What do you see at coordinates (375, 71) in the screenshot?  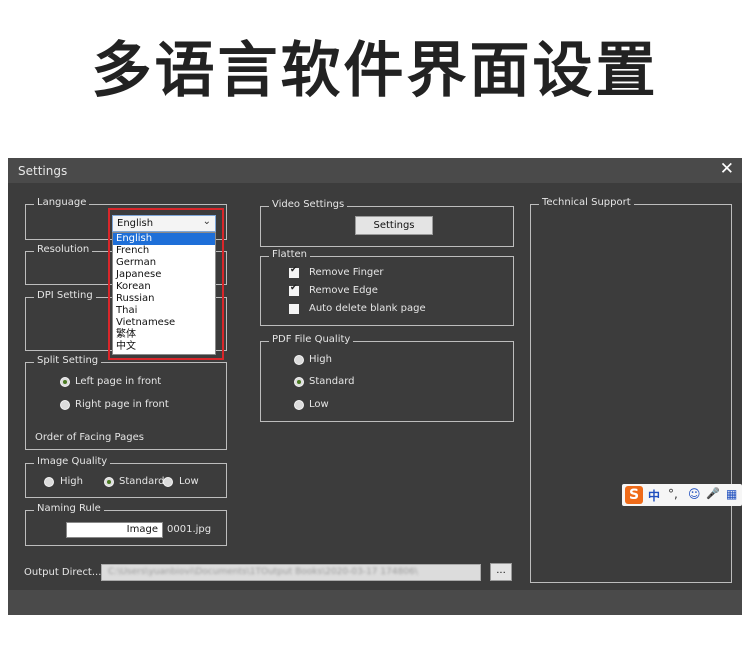 I see `banner-title: 多语言软件界面设置` at bounding box center [375, 71].